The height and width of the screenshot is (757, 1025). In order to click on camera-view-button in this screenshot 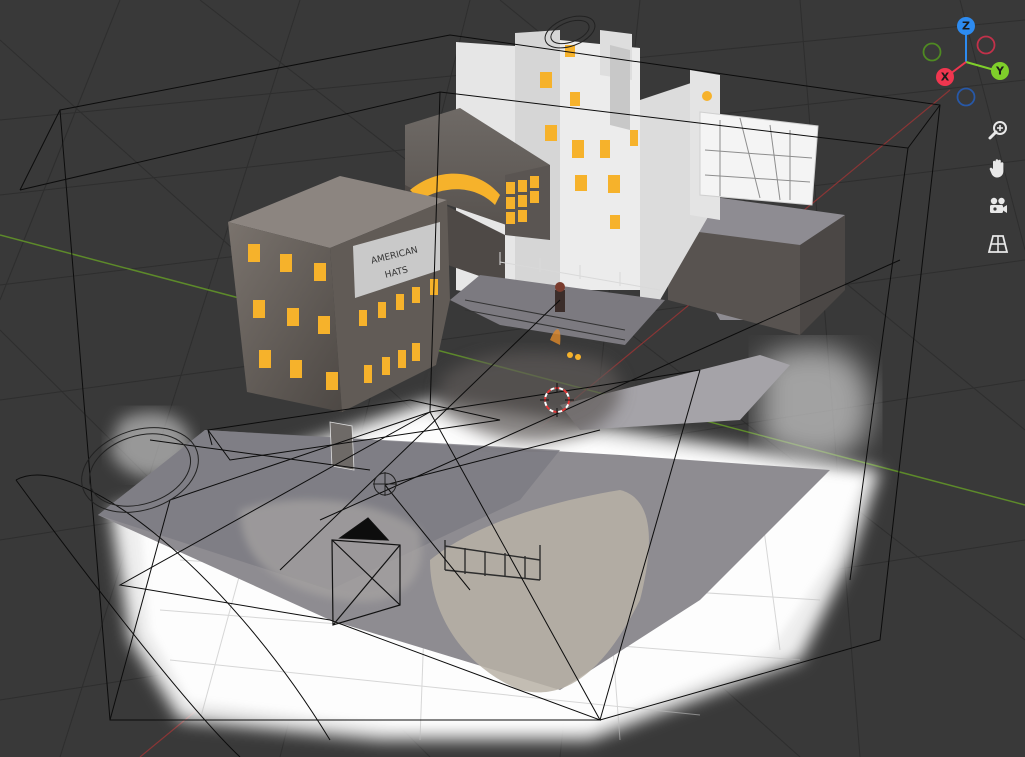, I will do `click(998, 206)`.